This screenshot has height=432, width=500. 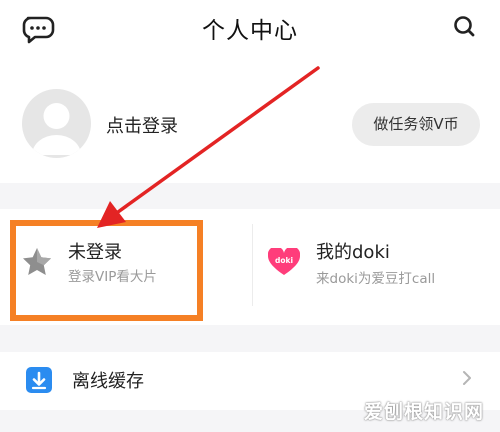 I want to click on doki-heart-icon: doki, so click(x=284, y=261).